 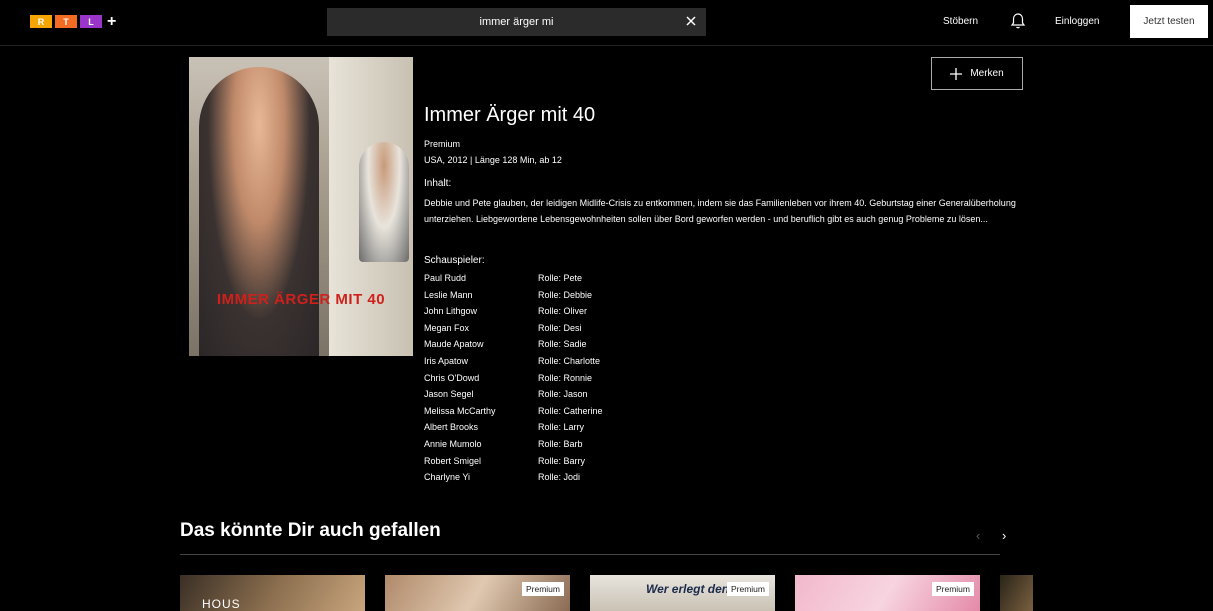 I want to click on content-heading: Inhalt:, so click(x=438, y=183).